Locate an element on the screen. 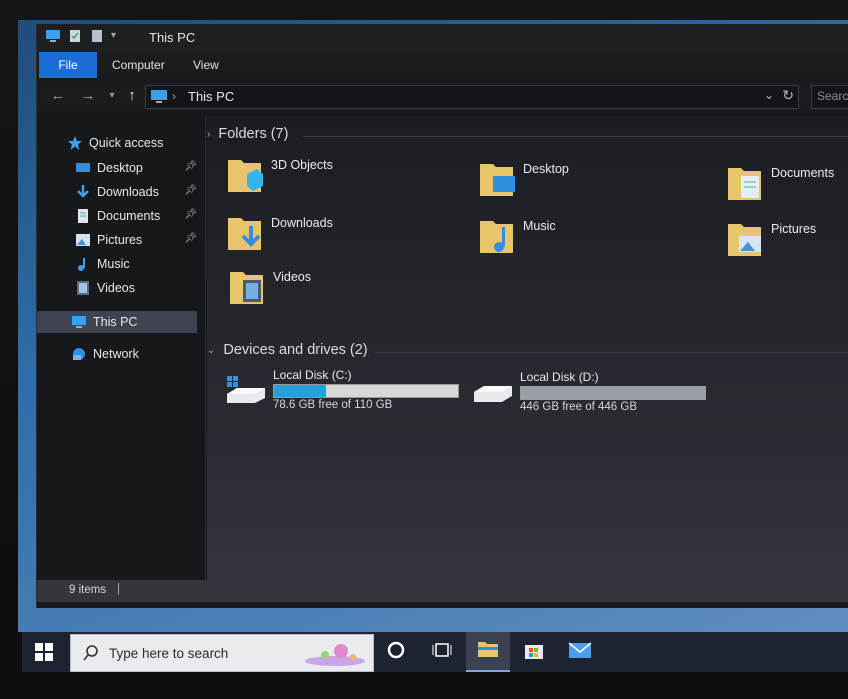 This screenshot has height=699, width=848. mail-taskbar-button is located at coordinates (580, 652).